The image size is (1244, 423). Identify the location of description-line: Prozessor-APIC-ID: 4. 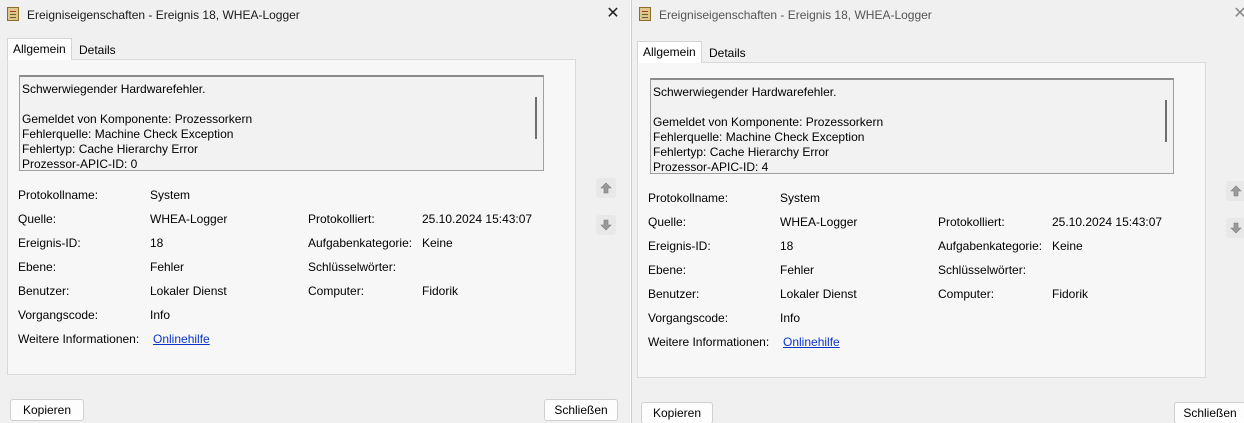
(711, 167).